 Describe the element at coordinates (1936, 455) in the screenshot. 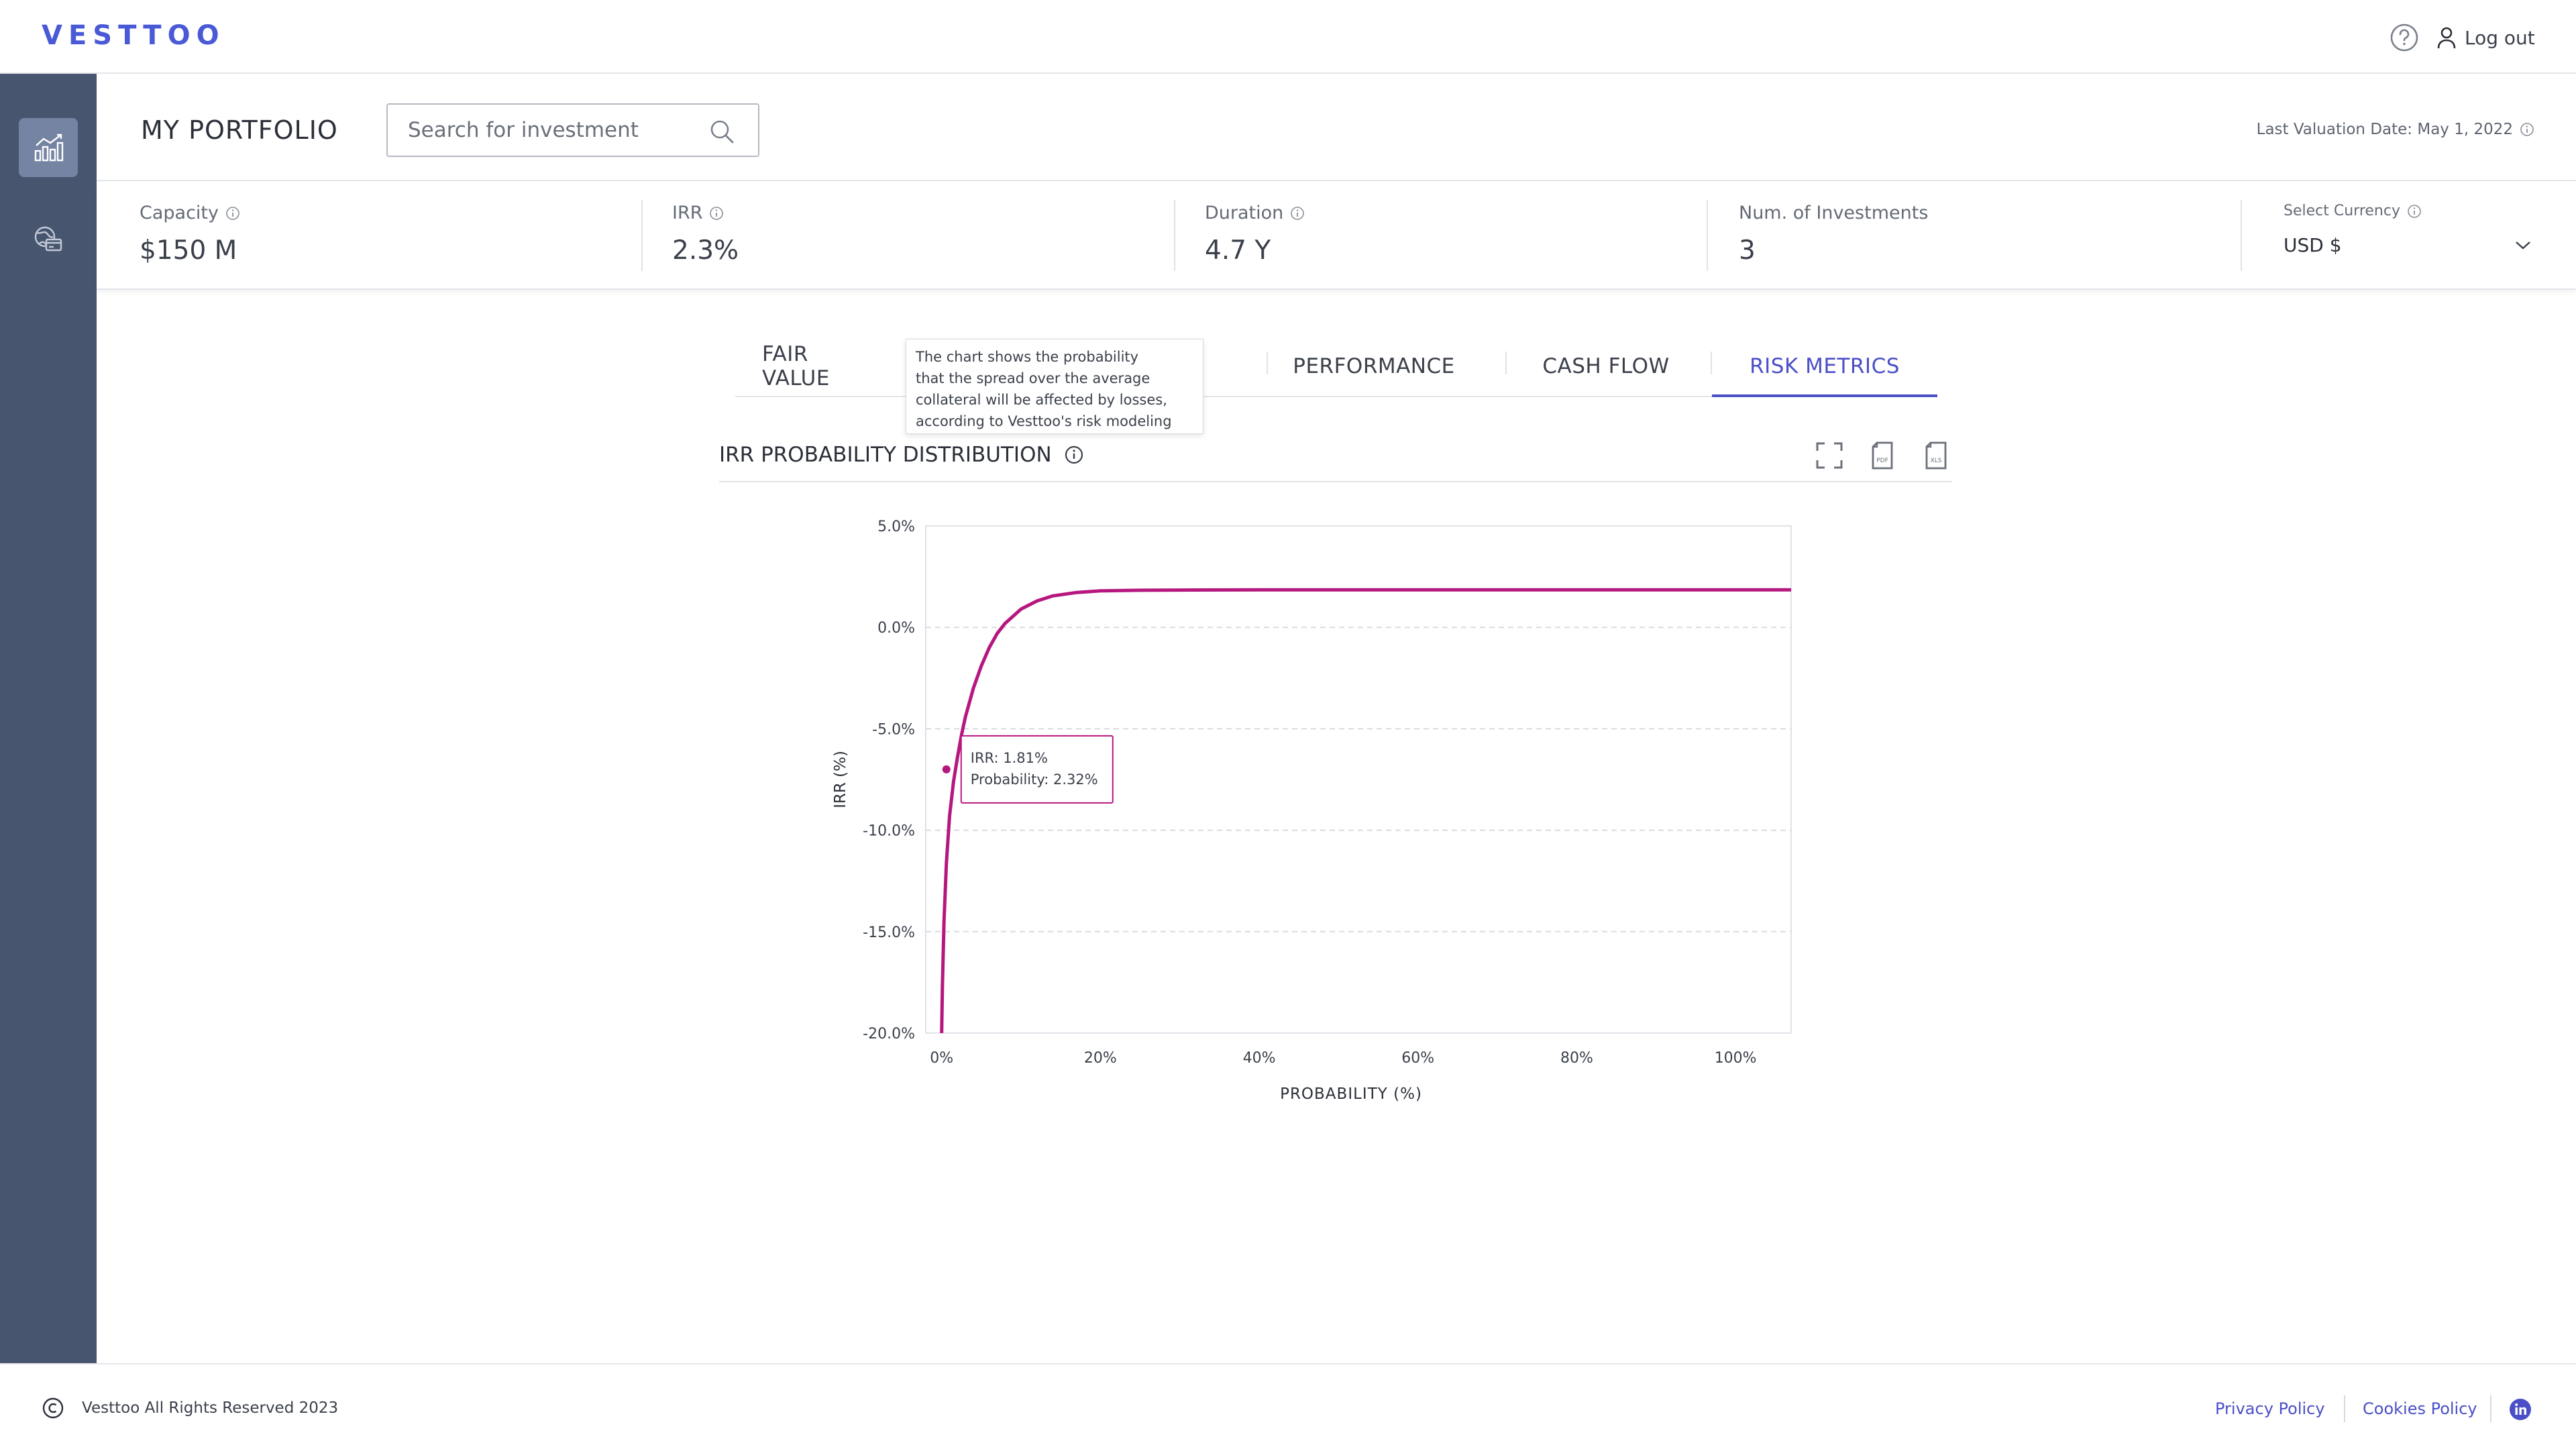

I see `xls-export-icon: XLS` at that location.